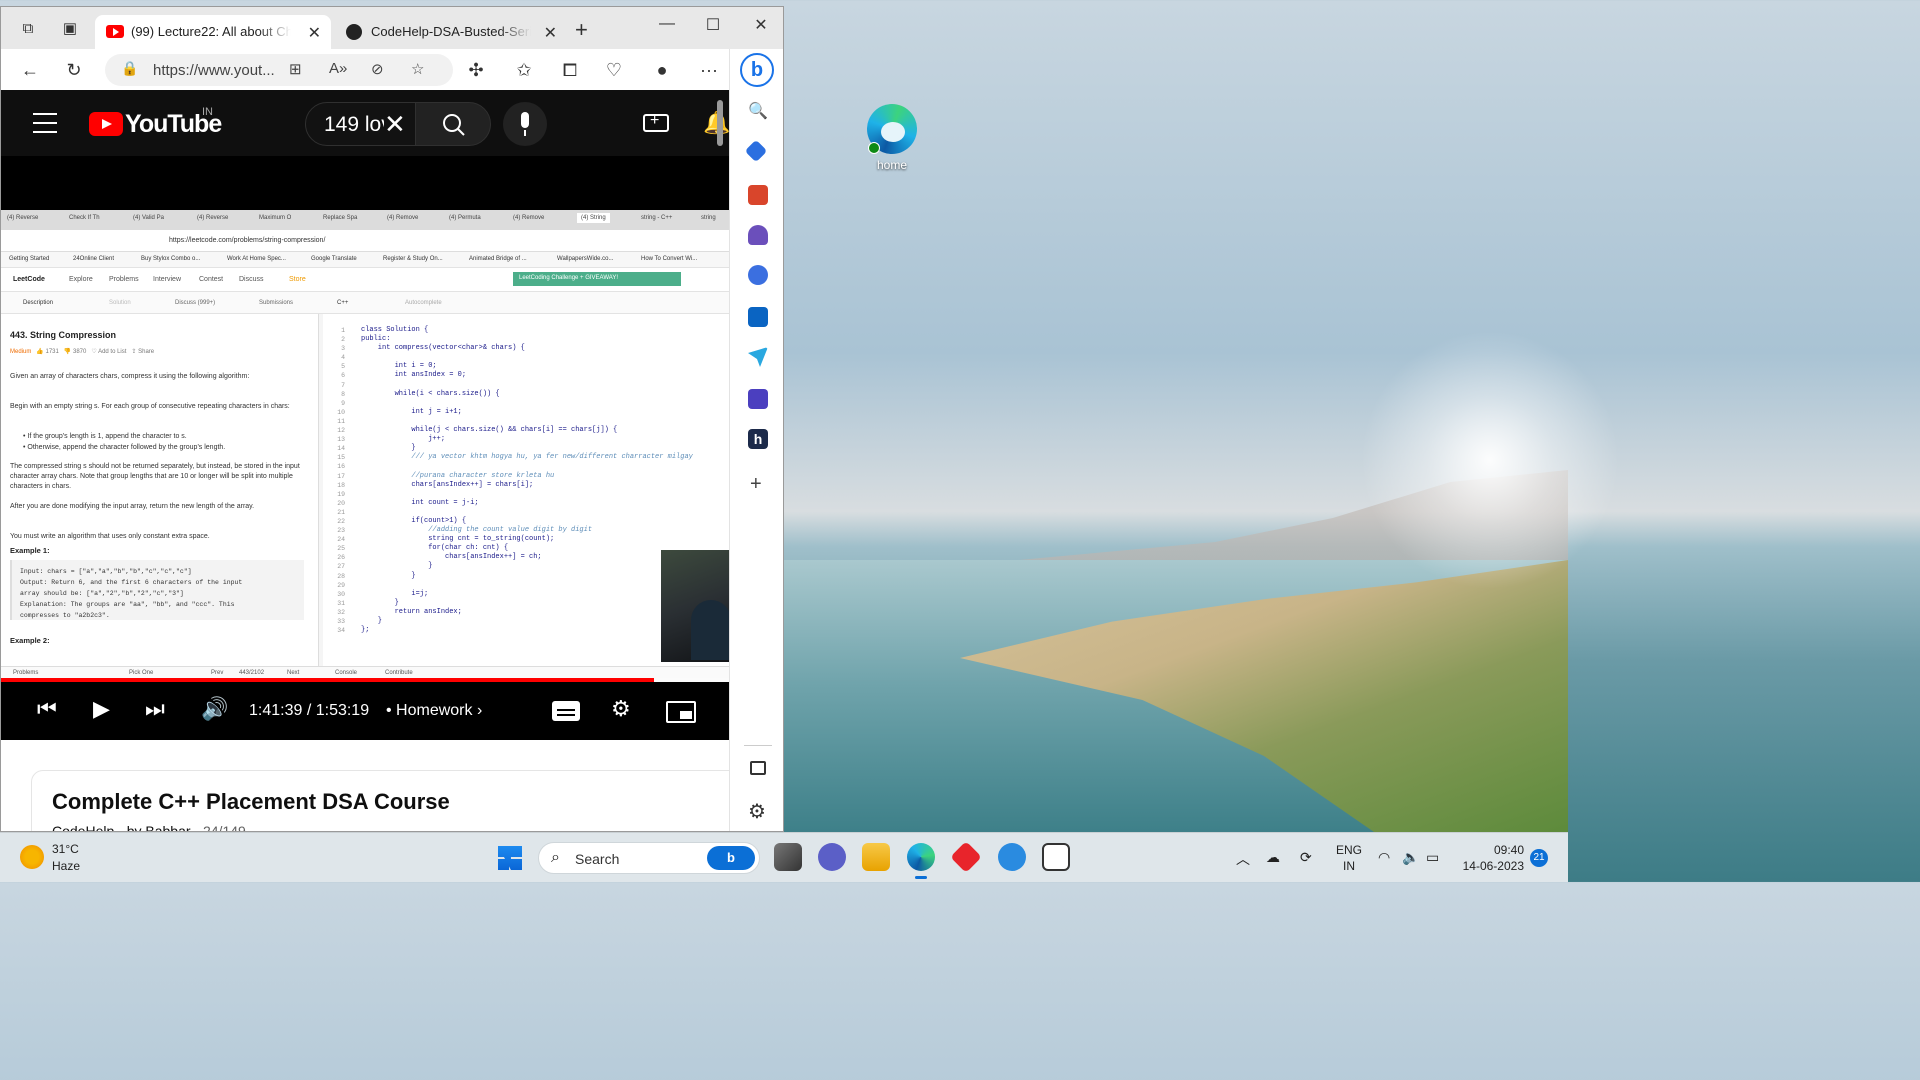 This screenshot has width=1920, height=1080. I want to click on desktop-icon-home: home, so click(892, 138).